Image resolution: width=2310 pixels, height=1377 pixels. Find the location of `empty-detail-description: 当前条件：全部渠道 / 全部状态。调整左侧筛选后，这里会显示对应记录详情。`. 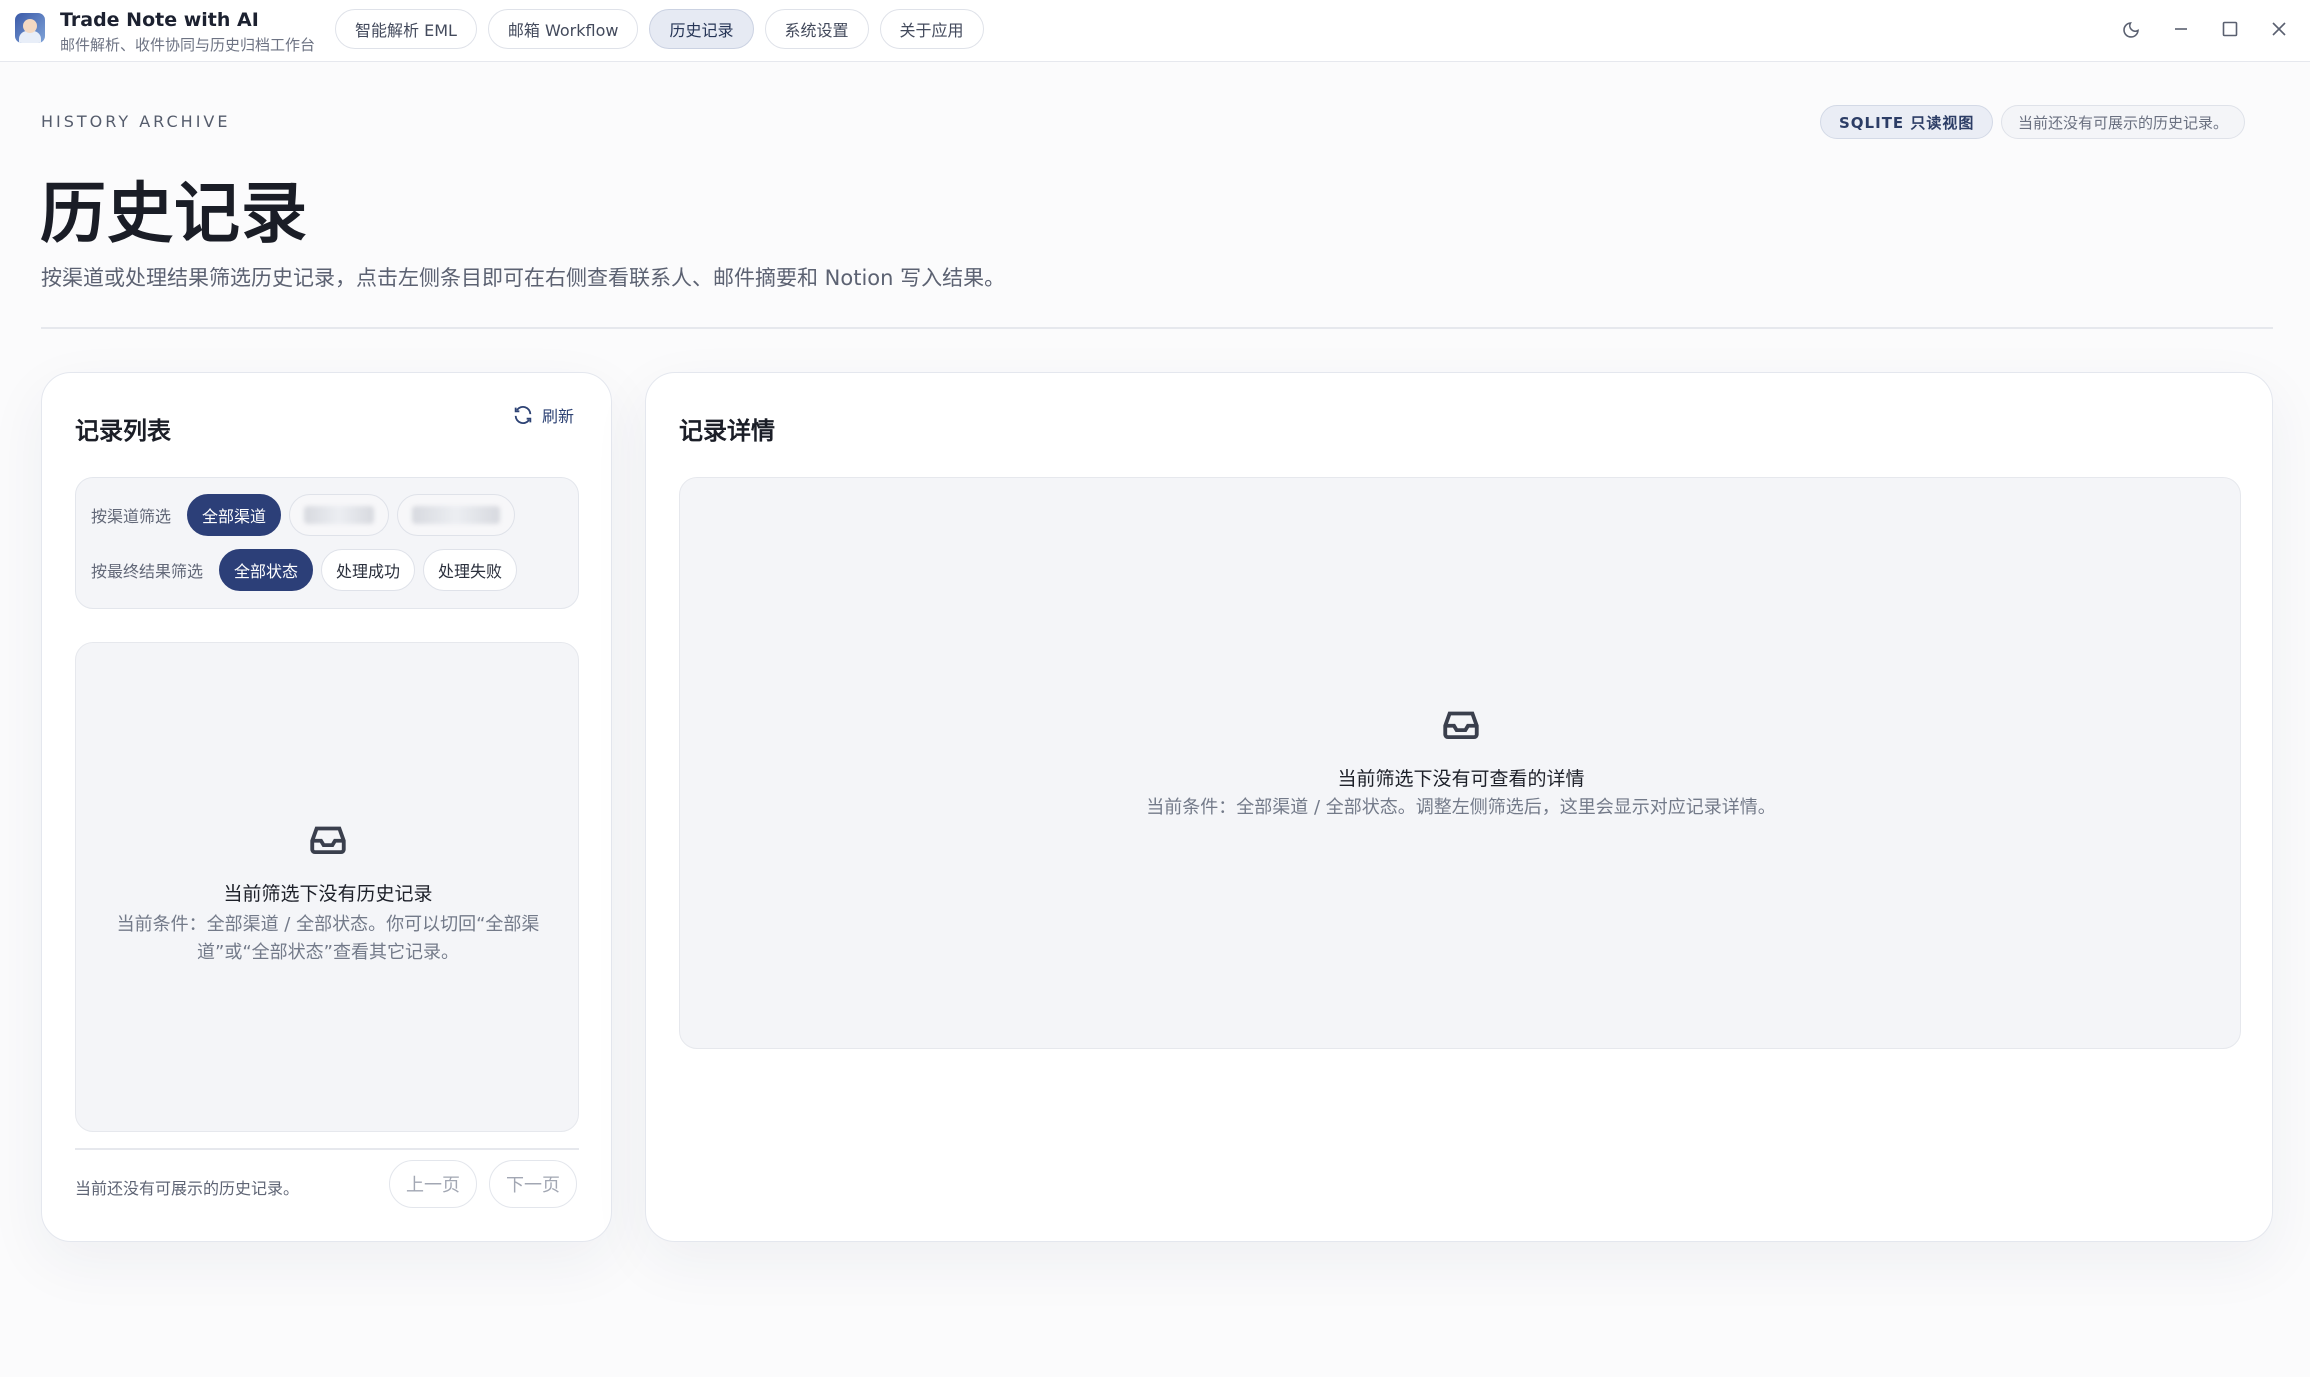

empty-detail-description: 当前条件：全部渠道 / 全部状态。调整左侧筛选后，这里会显示对应记录详情。 is located at coordinates (1461, 807).